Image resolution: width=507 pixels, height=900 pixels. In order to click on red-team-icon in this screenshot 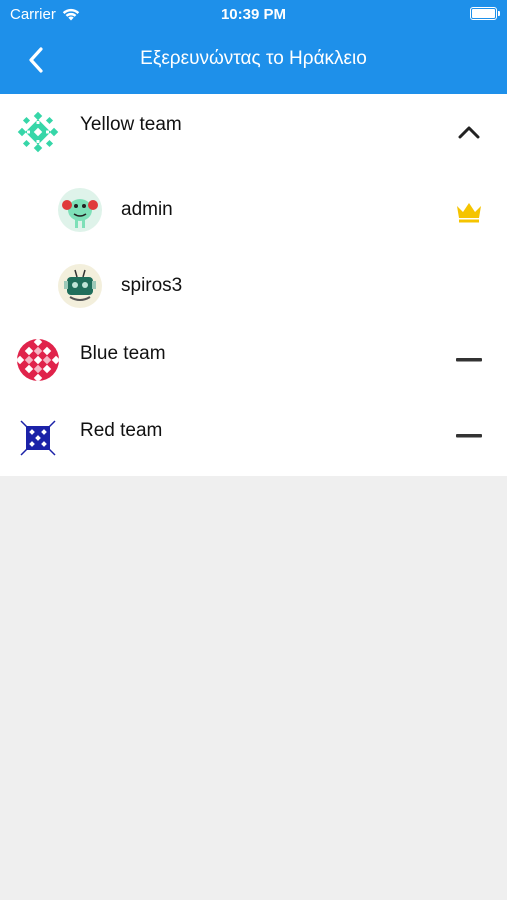, I will do `click(38, 438)`.